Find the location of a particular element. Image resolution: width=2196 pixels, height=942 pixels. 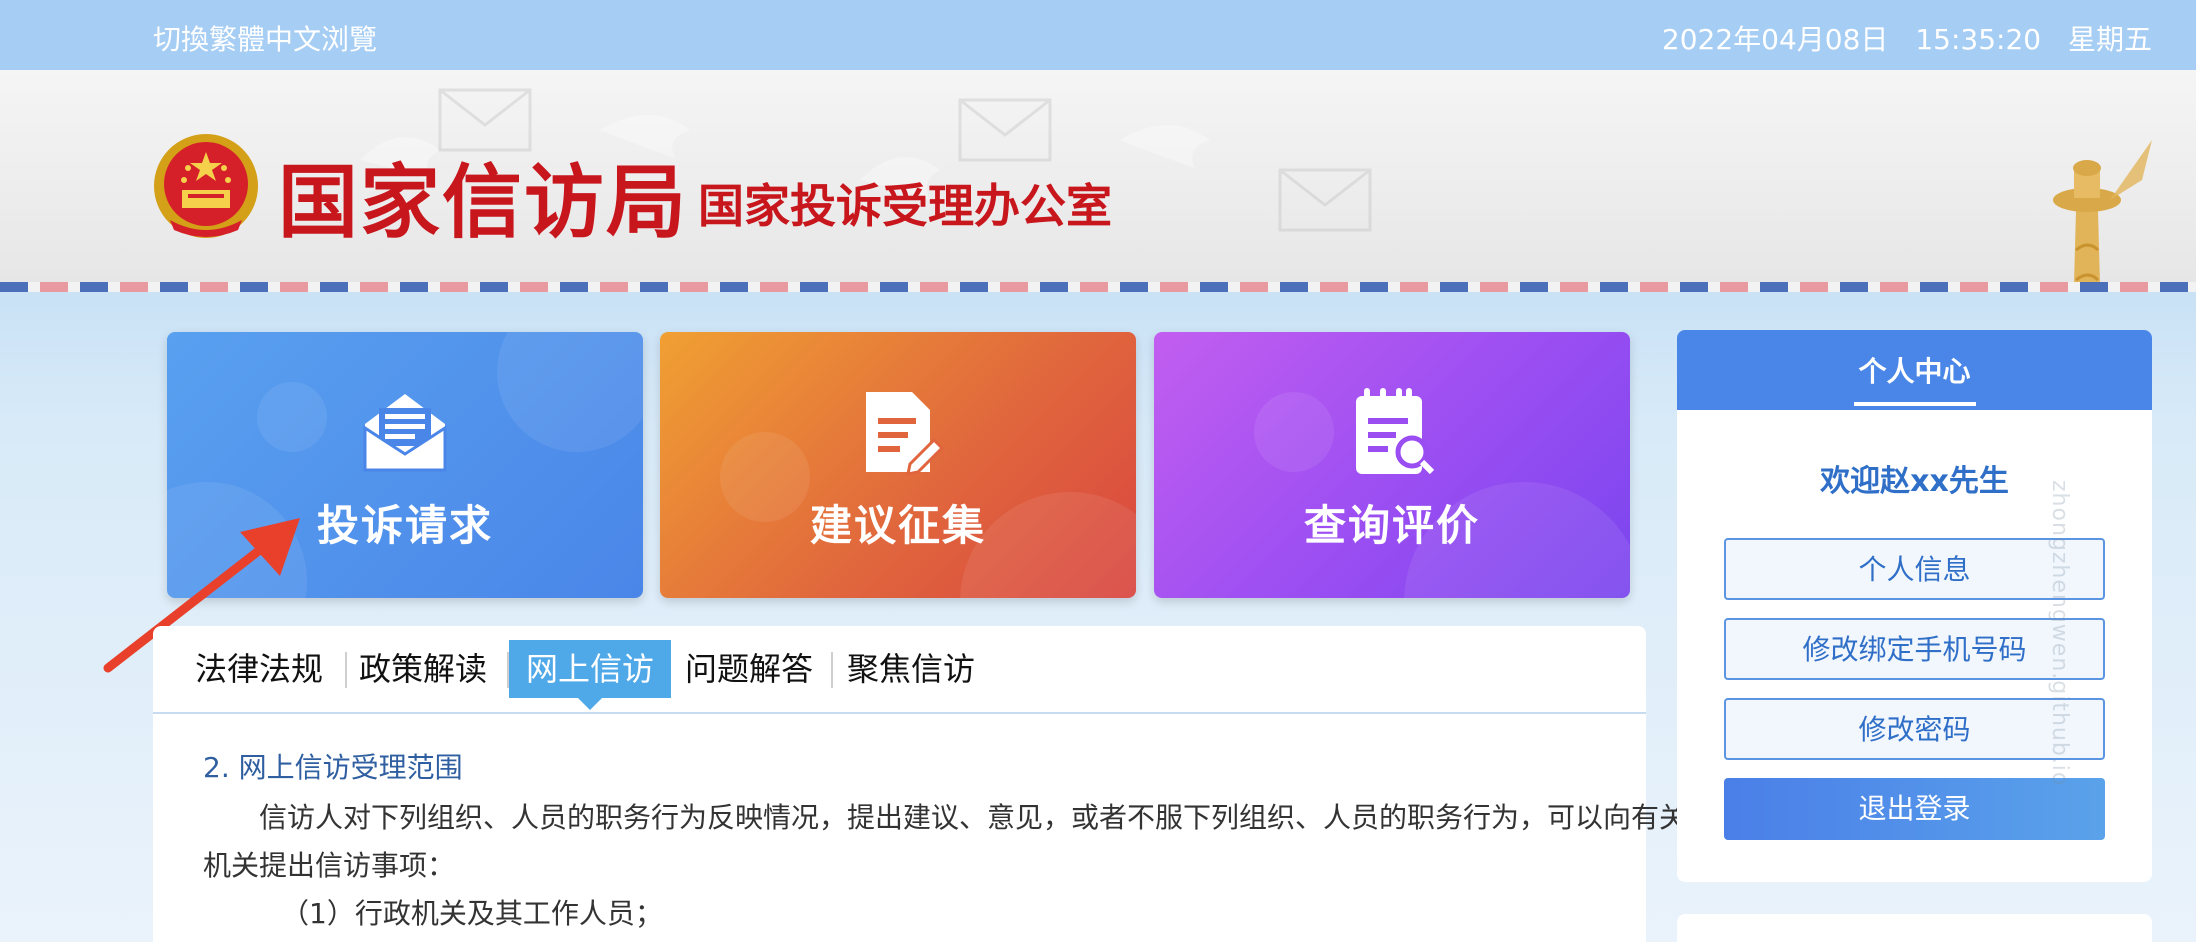

personal-center-panel: 个人中心 欢迎赵xx先生 个人信息 修改绑定手机号码 修改密码 退出登录 is located at coordinates (1914, 606).